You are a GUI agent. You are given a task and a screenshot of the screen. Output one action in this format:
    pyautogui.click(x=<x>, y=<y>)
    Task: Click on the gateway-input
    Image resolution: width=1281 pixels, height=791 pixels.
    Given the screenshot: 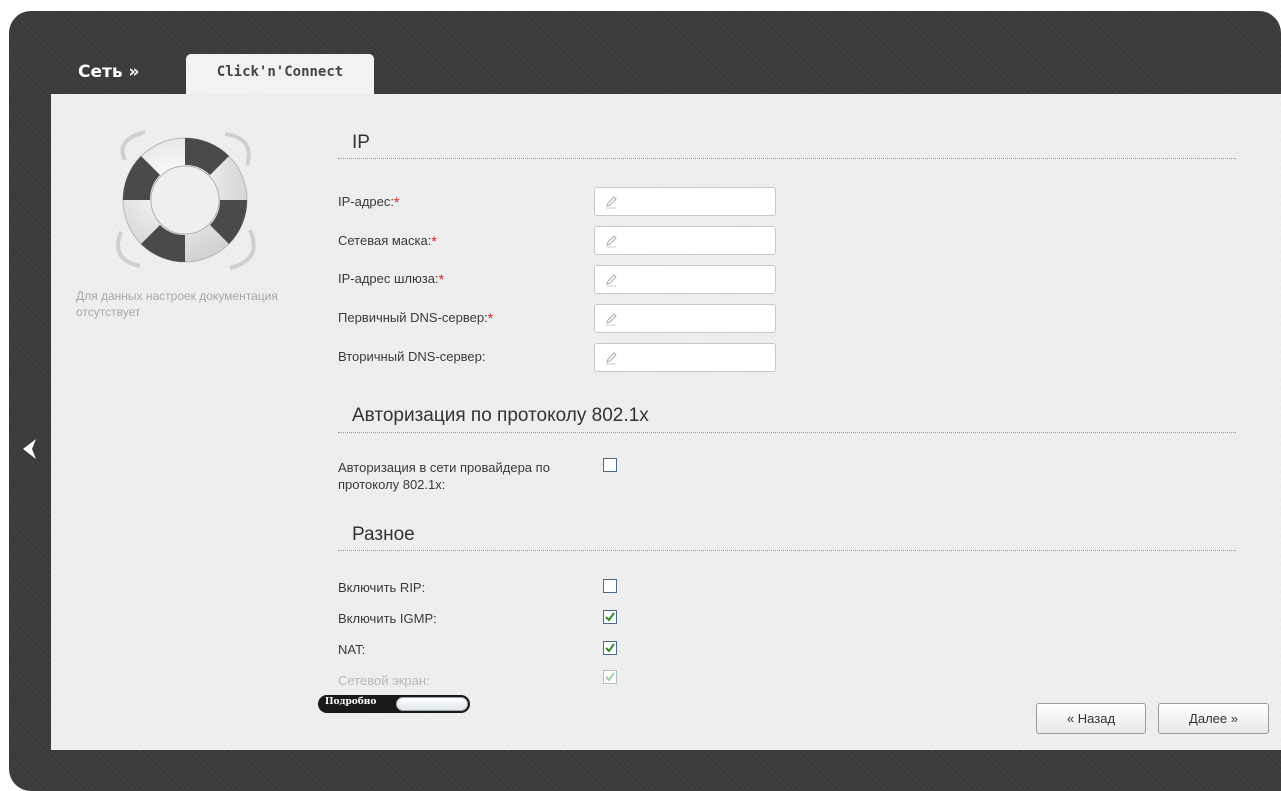 What is the action you would take?
    pyautogui.click(x=699, y=280)
    